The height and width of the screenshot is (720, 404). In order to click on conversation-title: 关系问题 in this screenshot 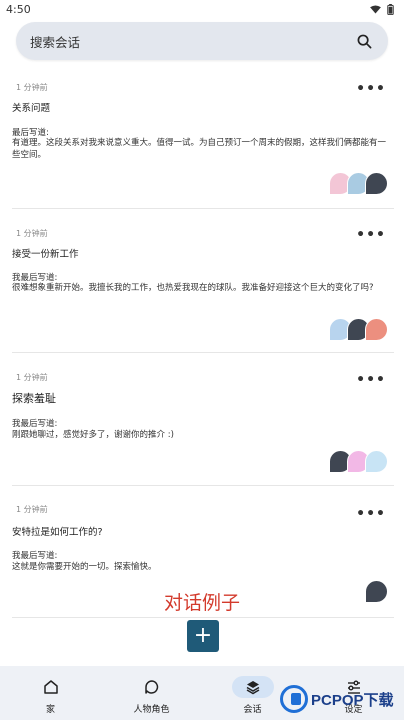, I will do `click(31, 108)`.